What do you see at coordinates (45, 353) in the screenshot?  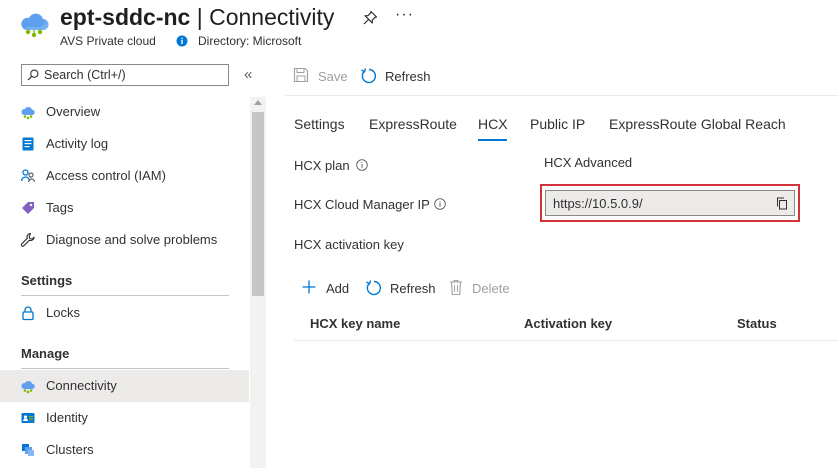 I see `section-heading-manage: Manage` at bounding box center [45, 353].